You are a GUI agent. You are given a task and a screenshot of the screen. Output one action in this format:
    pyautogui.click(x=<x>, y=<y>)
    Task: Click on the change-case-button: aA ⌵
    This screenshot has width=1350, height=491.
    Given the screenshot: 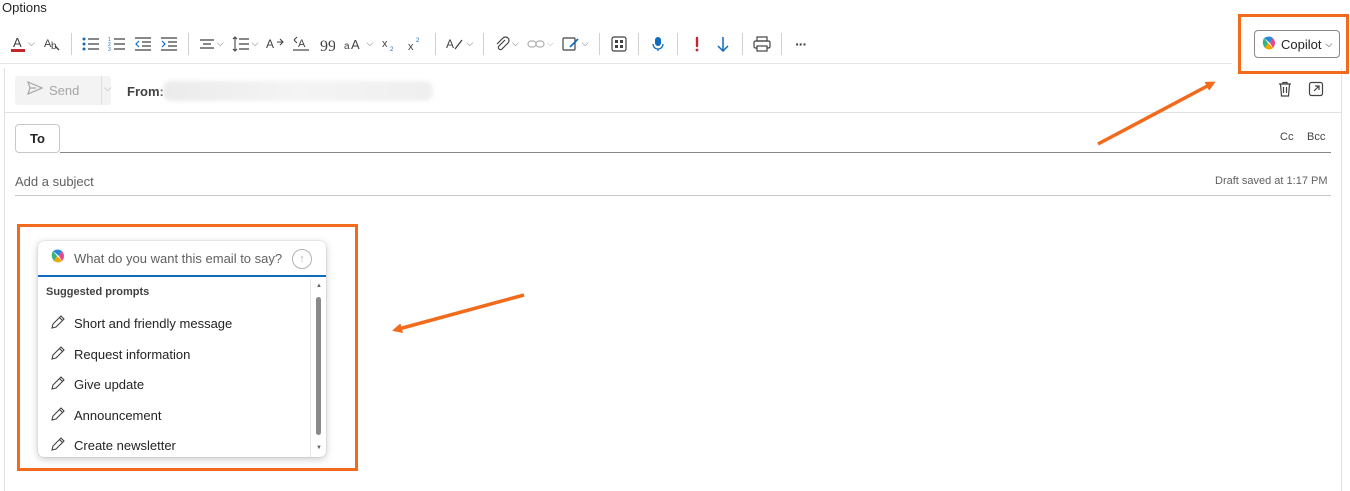 What is the action you would take?
    pyautogui.click(x=358, y=44)
    